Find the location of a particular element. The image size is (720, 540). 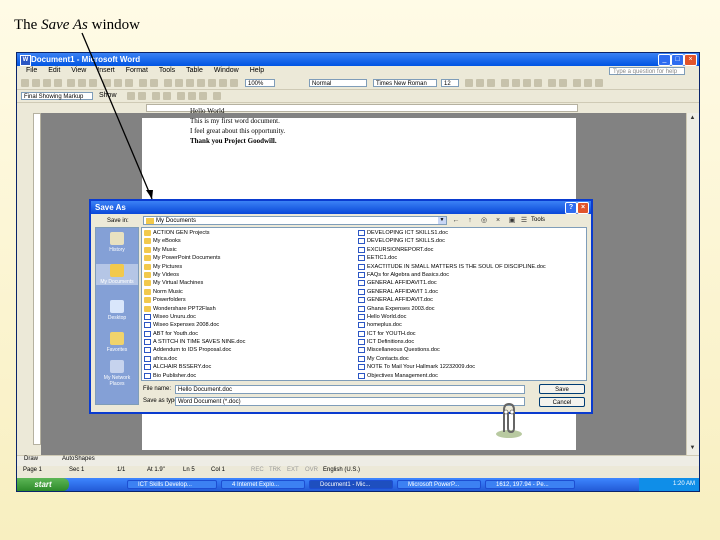

help-icon: ? is located at coordinates (571, 208).